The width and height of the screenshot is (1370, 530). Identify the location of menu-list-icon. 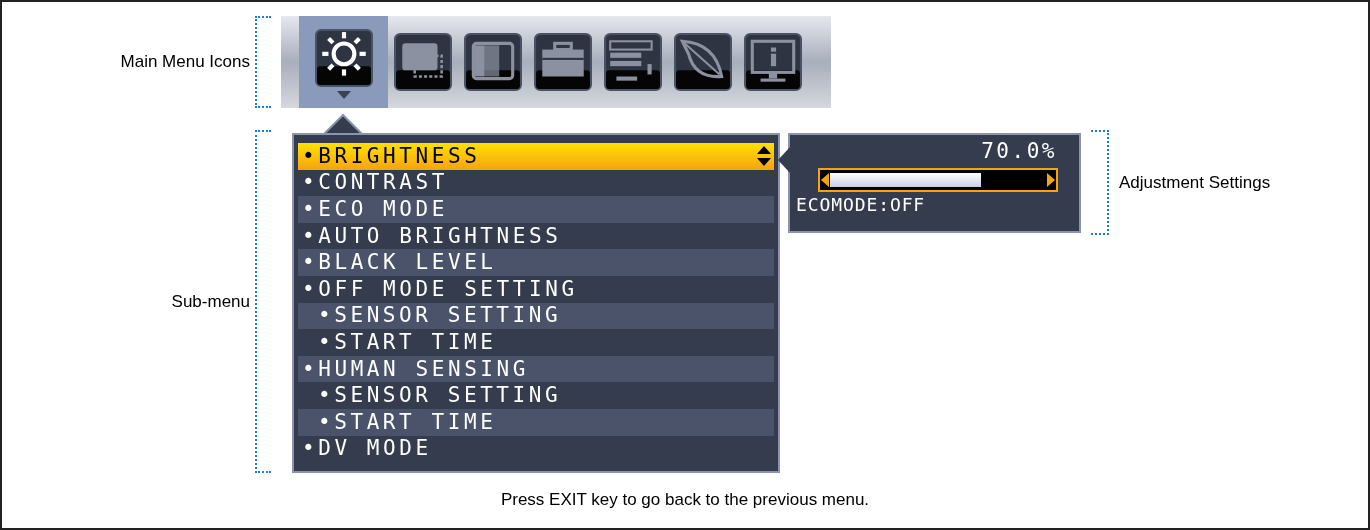
(631, 60).